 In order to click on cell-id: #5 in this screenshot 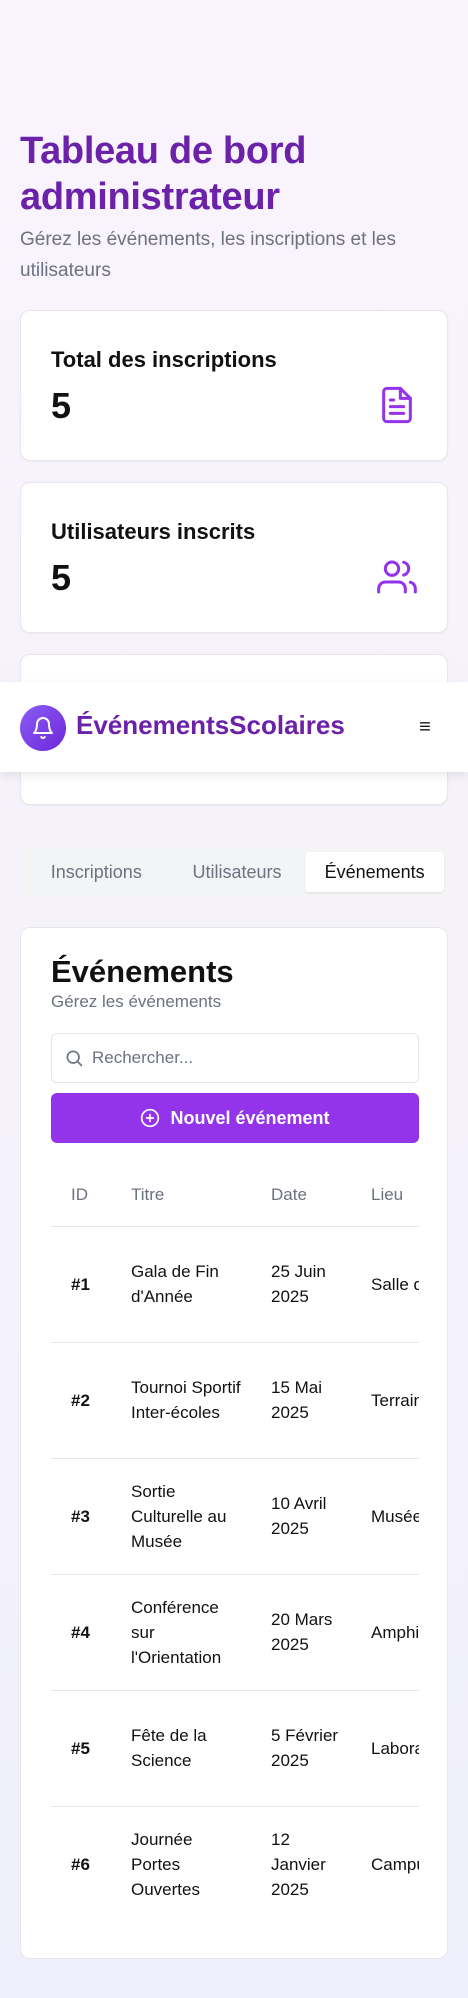, I will do `click(81, 1748)`.